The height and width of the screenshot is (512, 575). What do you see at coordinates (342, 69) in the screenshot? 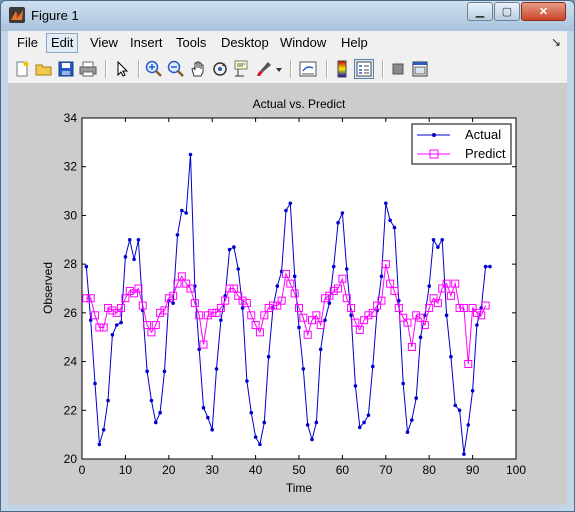
I see `colorbar-icon` at bounding box center [342, 69].